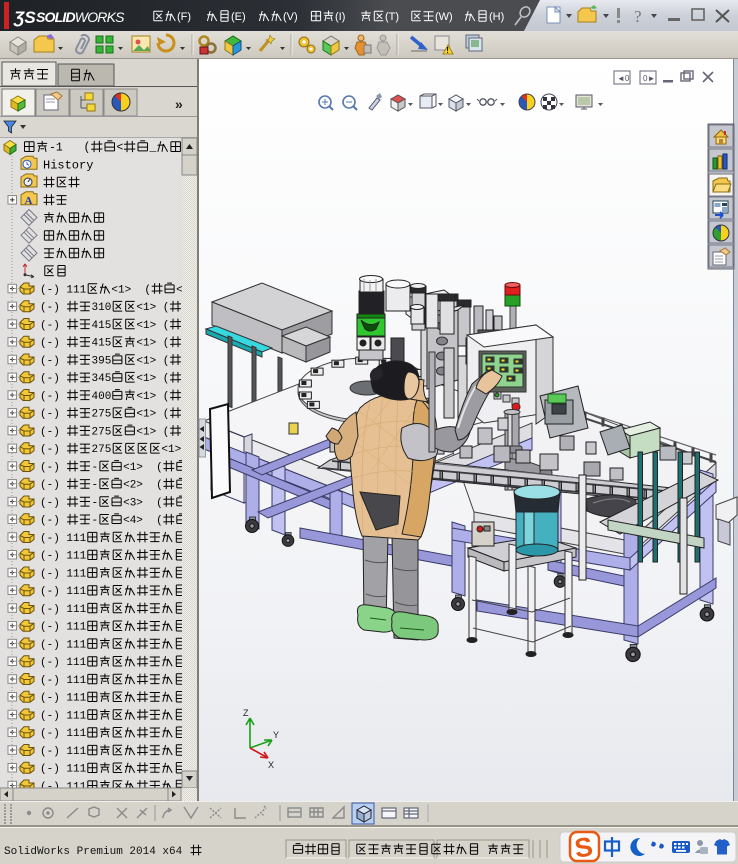  Describe the element at coordinates (276, 735) in the screenshot. I see `svg-text: Y` at that location.